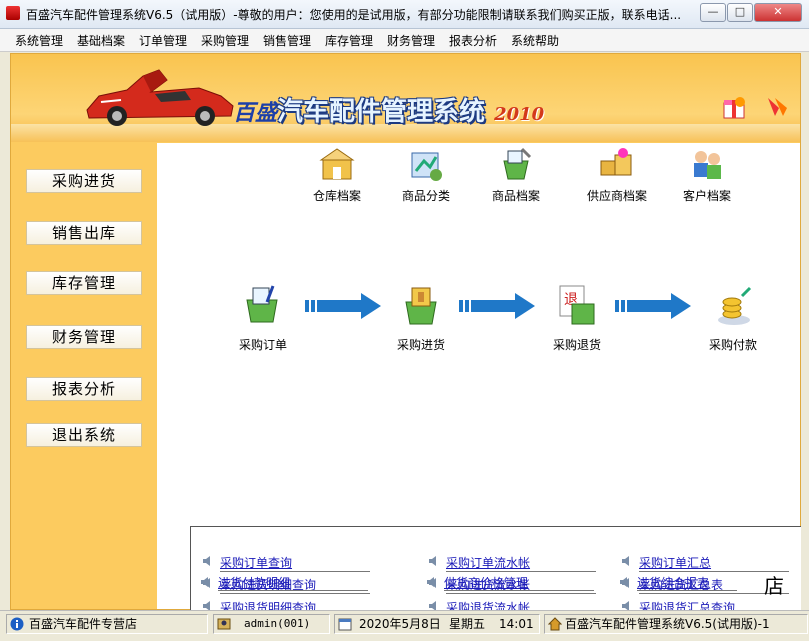 This screenshot has width=809, height=641. I want to click on sidebar-sales-out: 销售出库, so click(84, 233).